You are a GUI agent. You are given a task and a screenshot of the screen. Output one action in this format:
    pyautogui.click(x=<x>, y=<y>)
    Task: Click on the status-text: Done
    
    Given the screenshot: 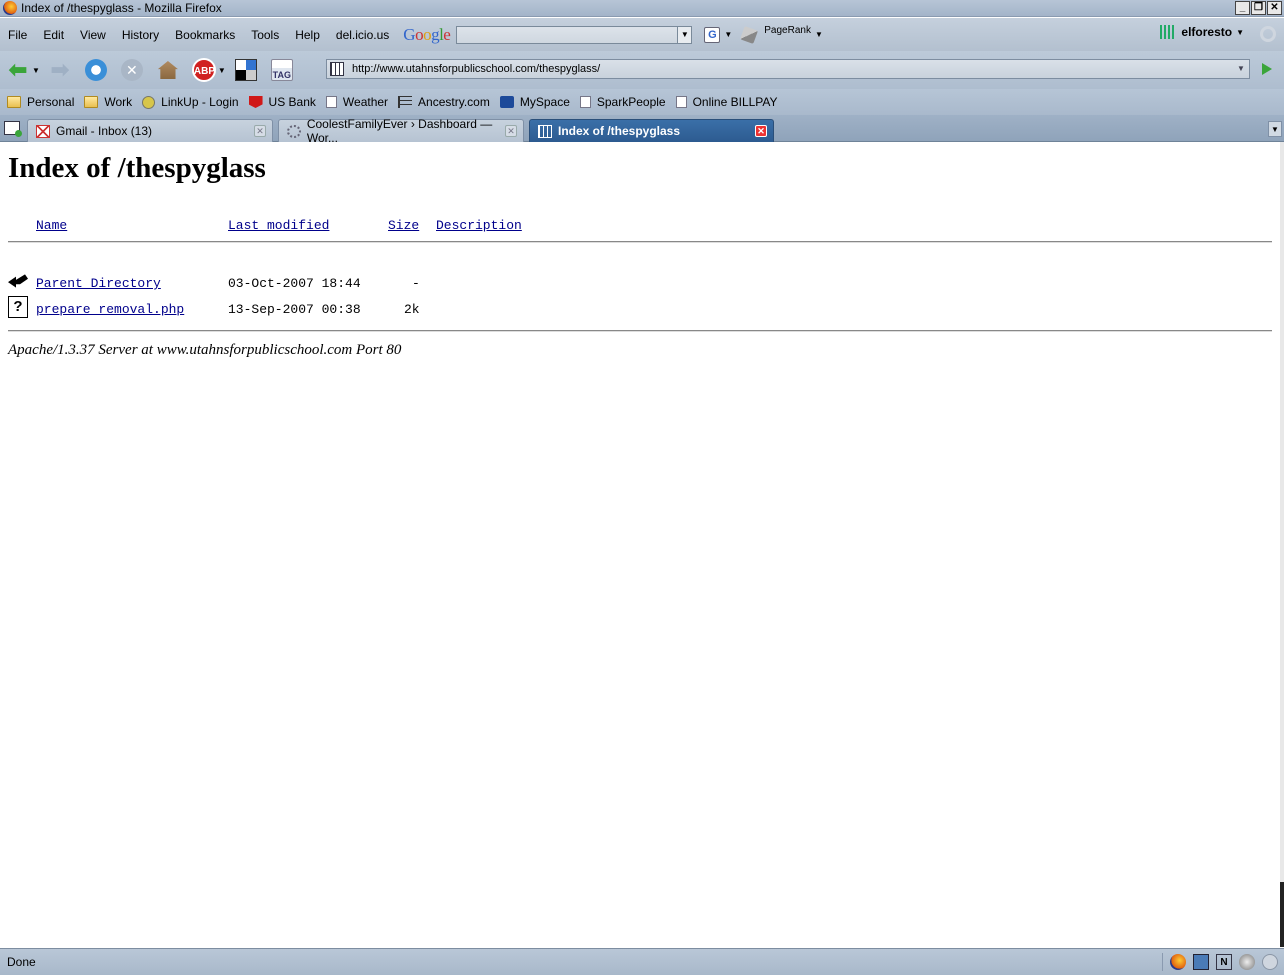 What is the action you would take?
    pyautogui.click(x=21, y=962)
    